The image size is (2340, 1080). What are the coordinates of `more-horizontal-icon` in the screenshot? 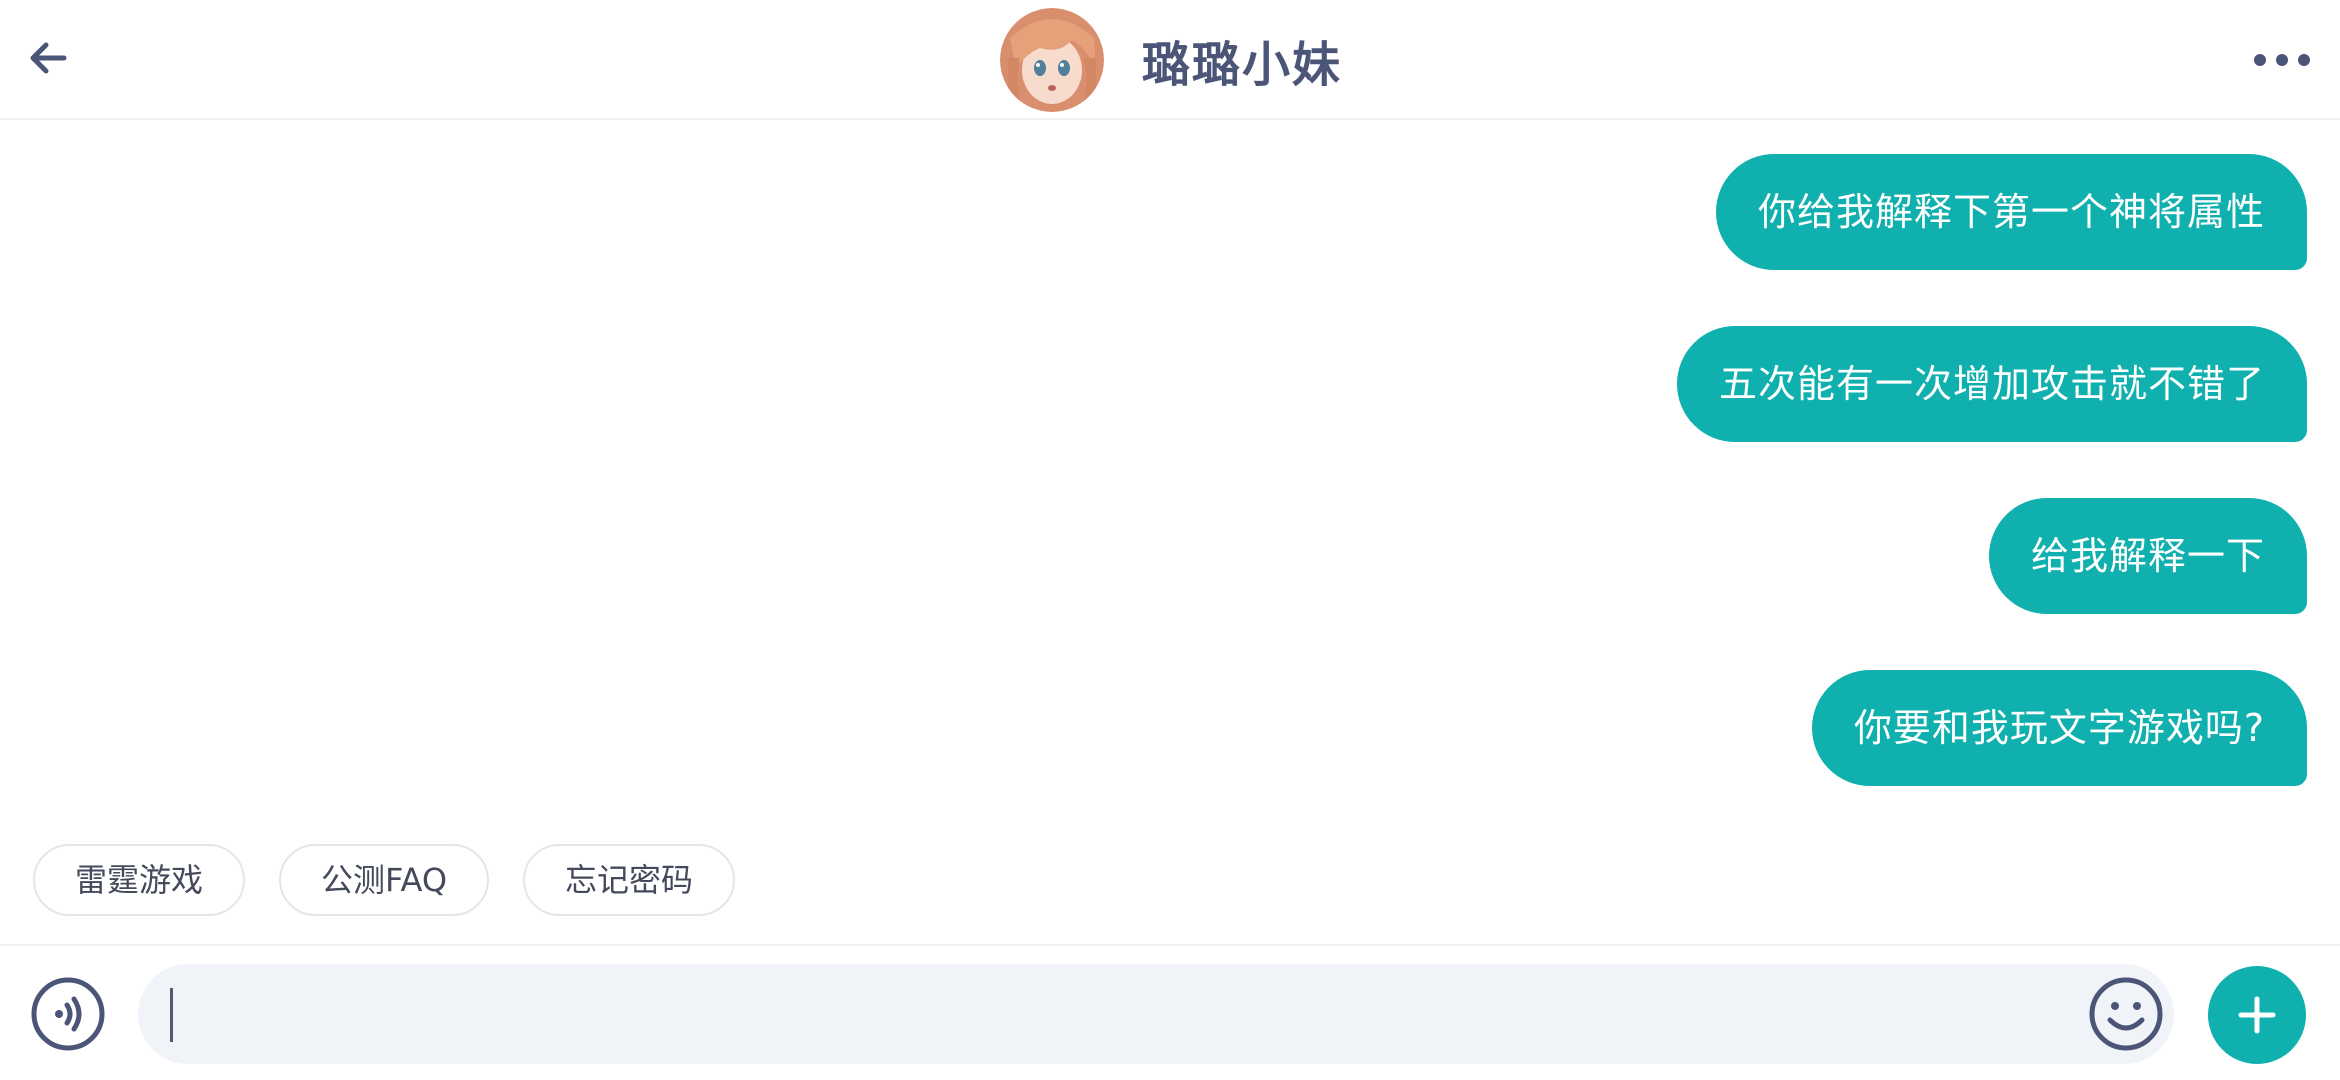 It's located at (2282, 60).